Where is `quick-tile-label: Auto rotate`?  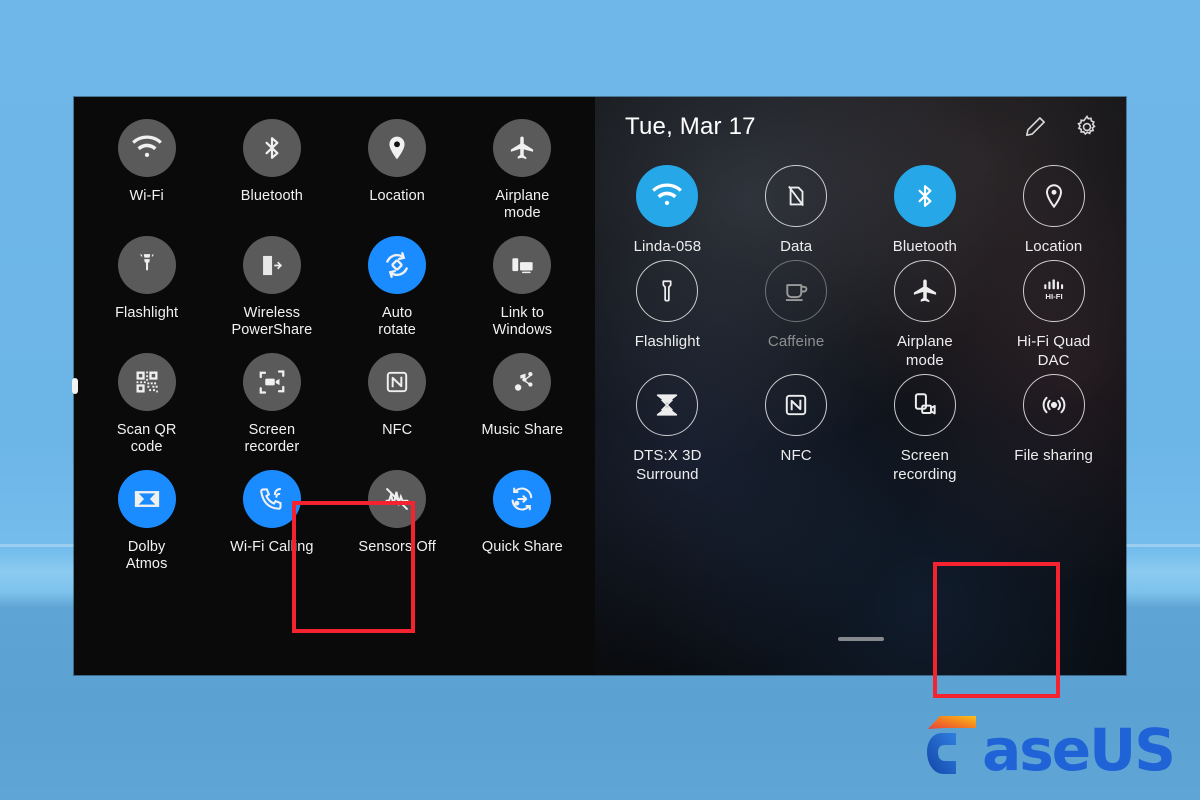 quick-tile-label: Auto rotate is located at coordinates (397, 321).